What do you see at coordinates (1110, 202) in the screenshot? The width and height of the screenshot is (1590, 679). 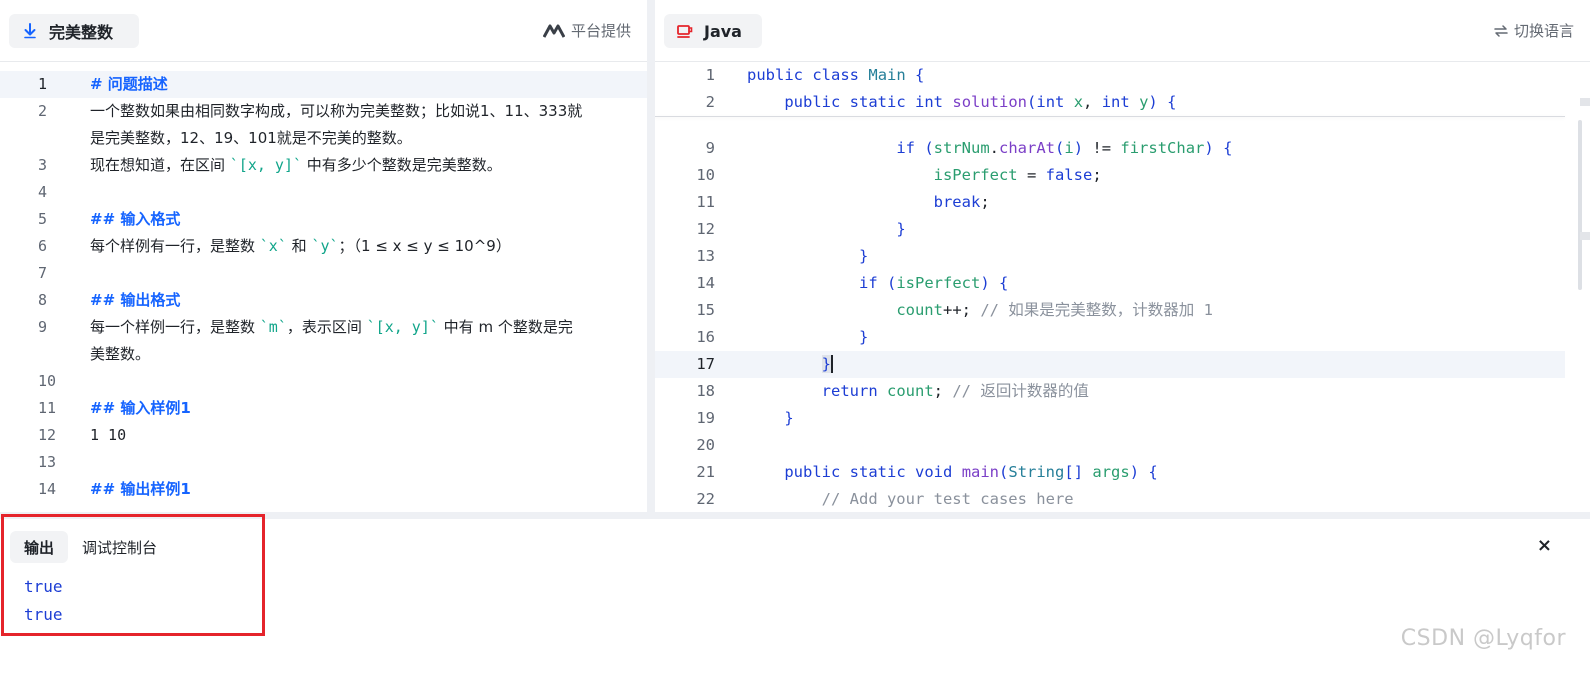 I see `code-line: 11 break;` at bounding box center [1110, 202].